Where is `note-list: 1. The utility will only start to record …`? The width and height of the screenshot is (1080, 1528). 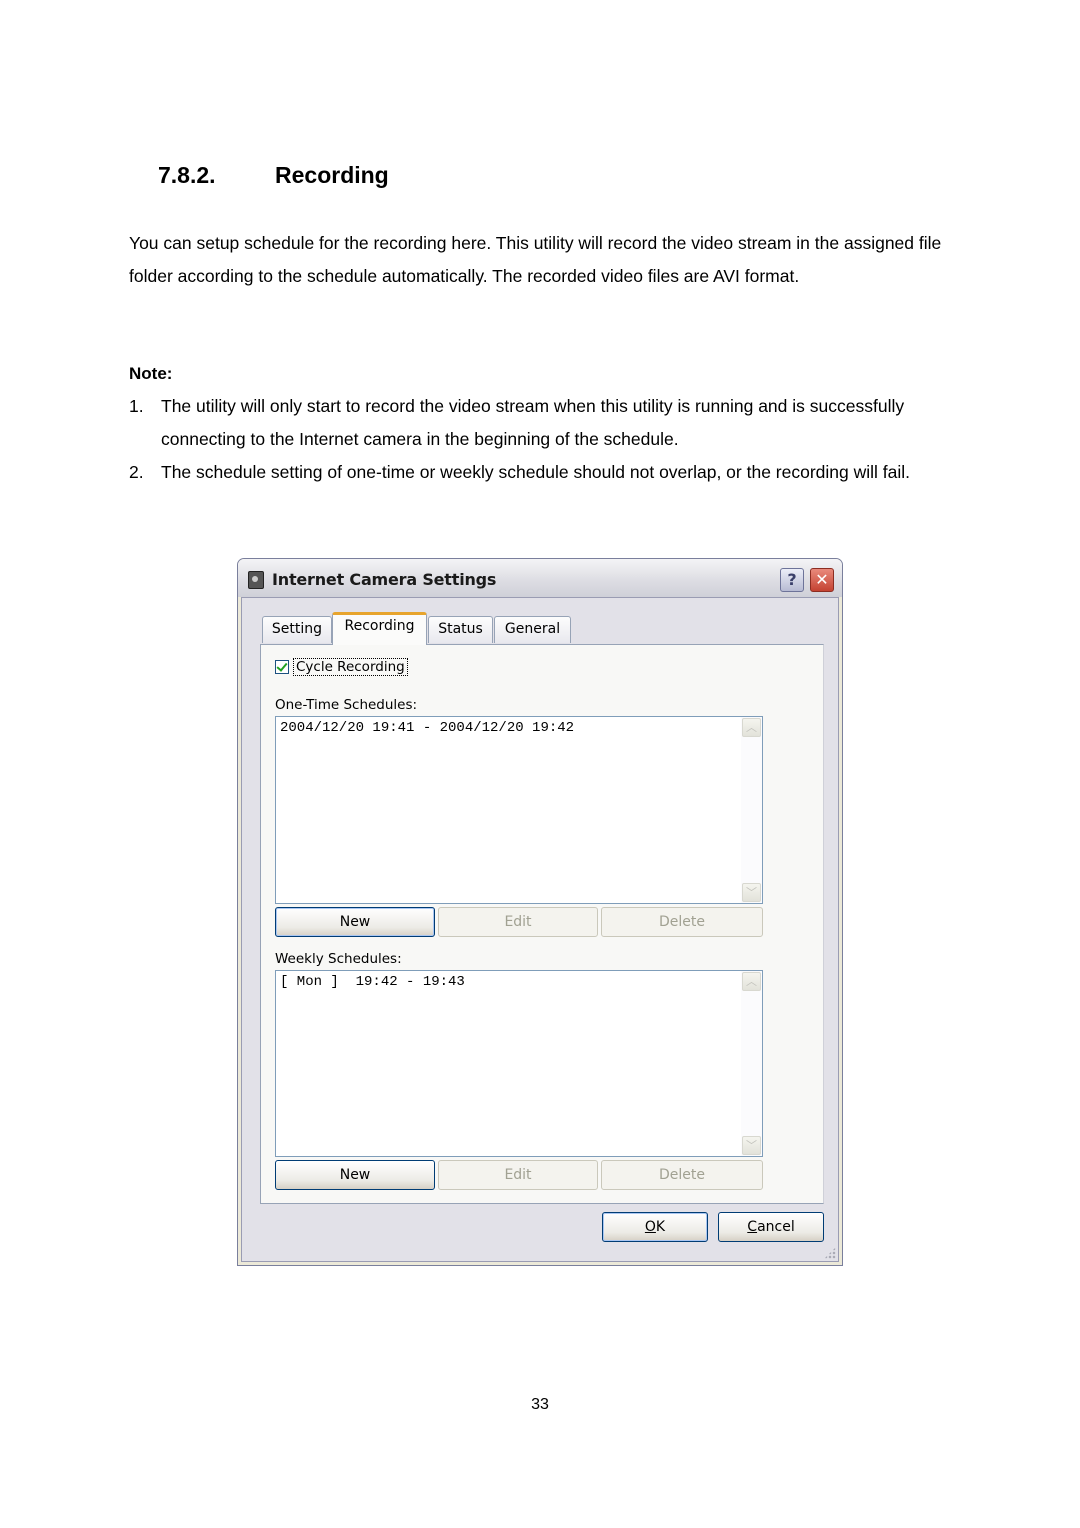 note-list: 1. The utility will only start to record … is located at coordinates (544, 439).